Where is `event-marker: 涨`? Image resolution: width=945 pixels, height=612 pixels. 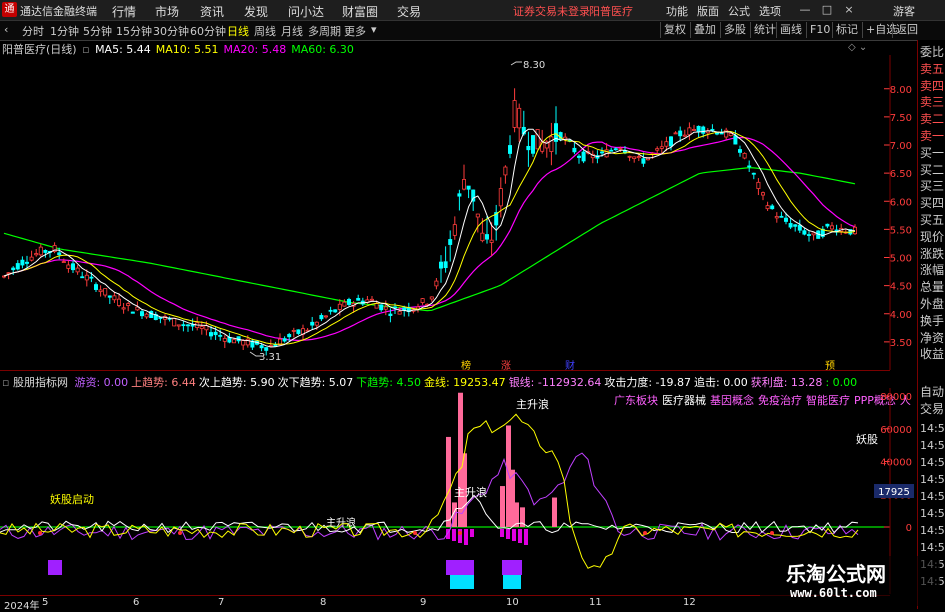 event-marker: 涨 is located at coordinates (506, 365).